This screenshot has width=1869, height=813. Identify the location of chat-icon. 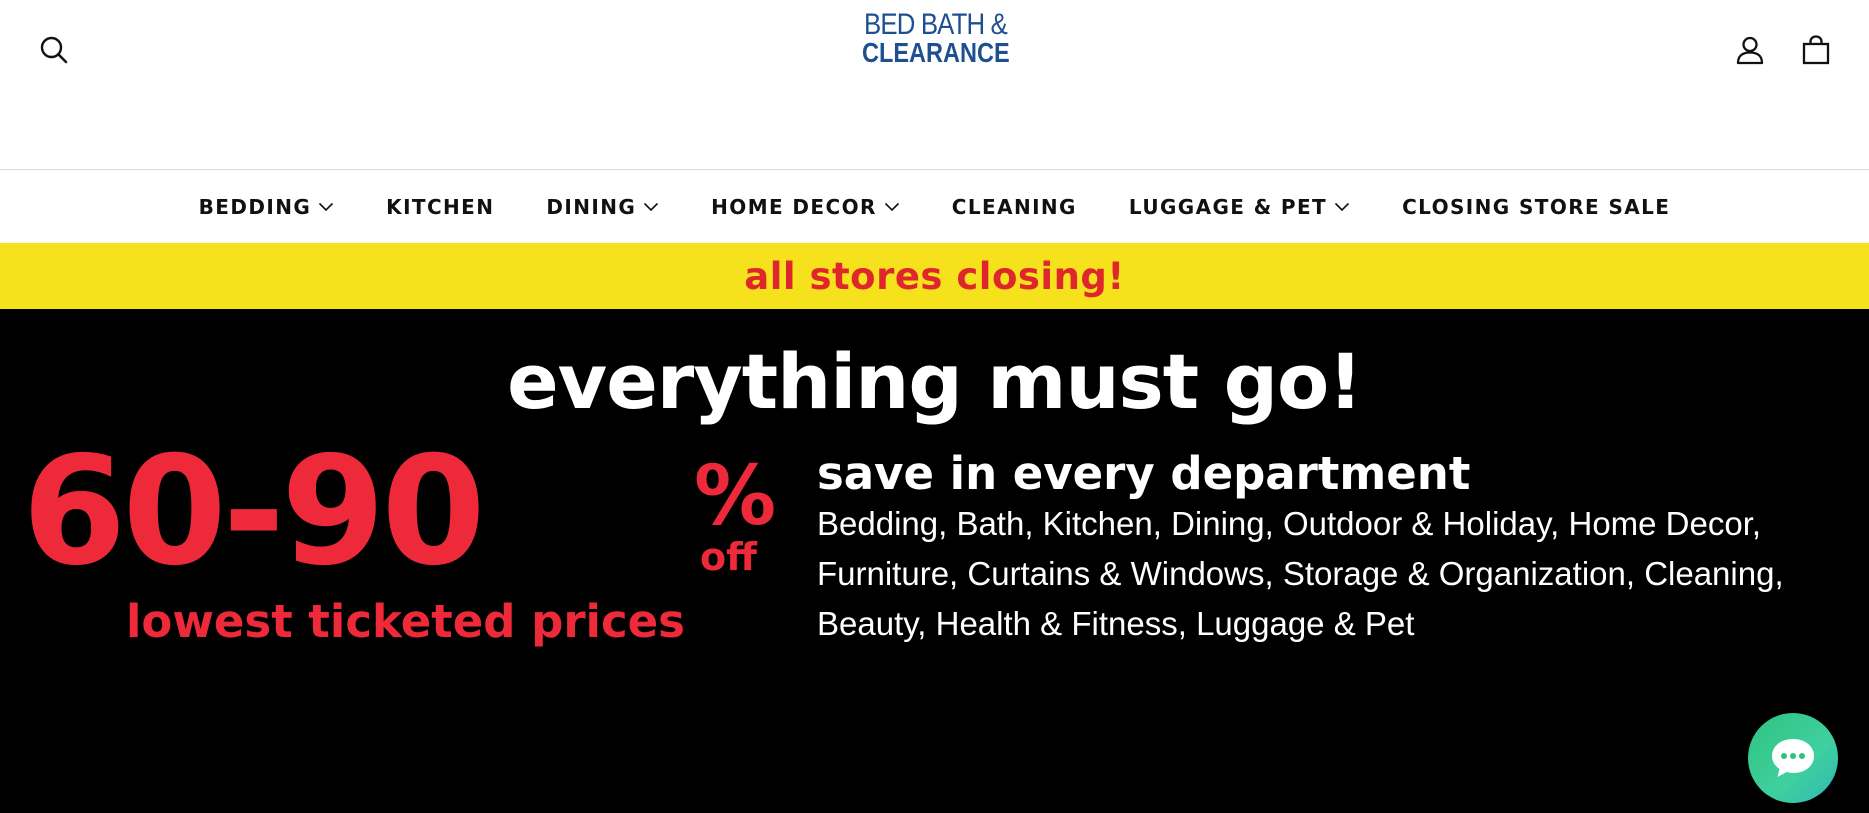
(1793, 758).